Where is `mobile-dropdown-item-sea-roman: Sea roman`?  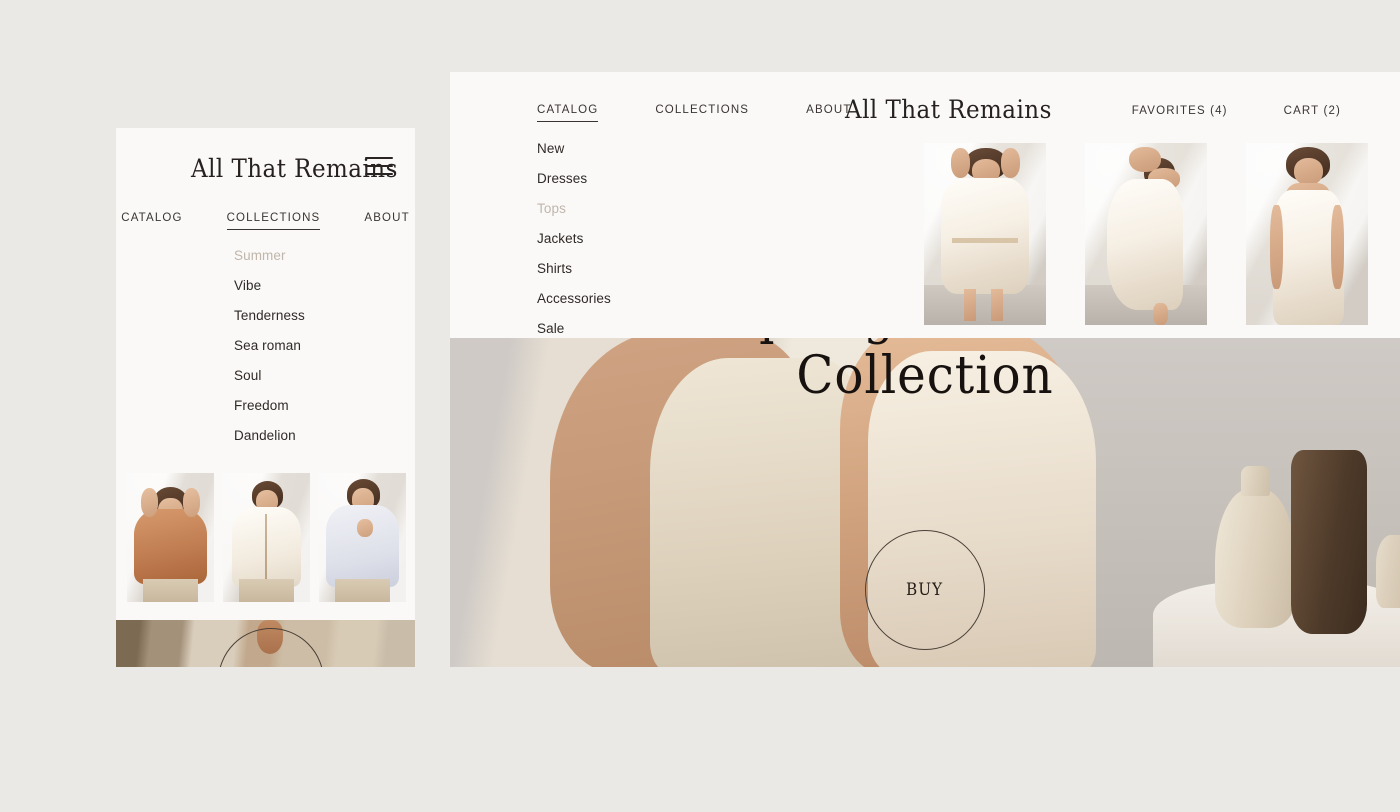 mobile-dropdown-item-sea-roman: Sea roman is located at coordinates (269, 345).